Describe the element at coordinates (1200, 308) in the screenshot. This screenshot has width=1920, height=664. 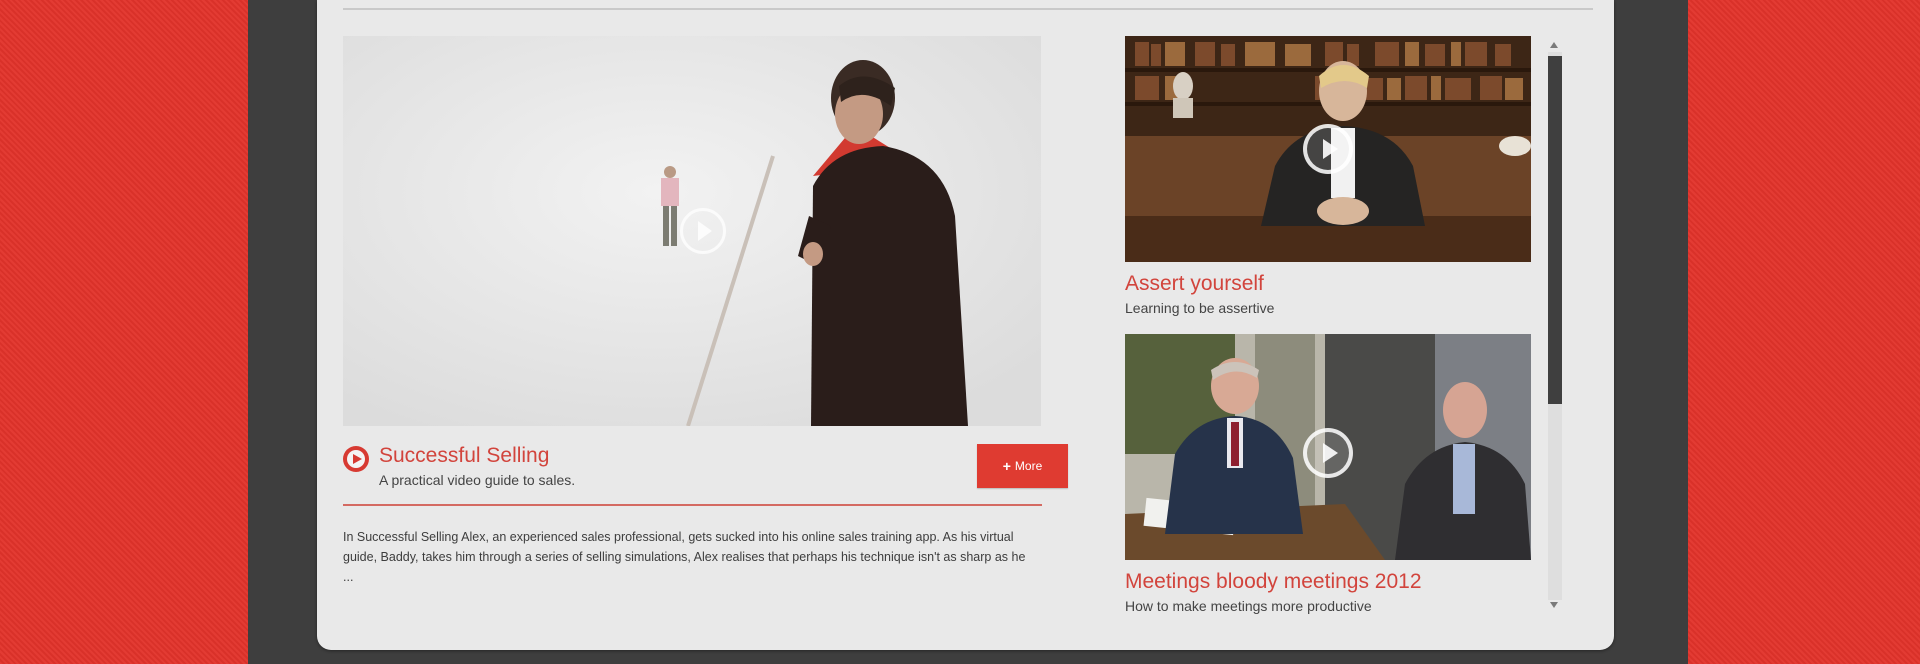
I see `video-subtitle: Learning to be assertive` at that location.